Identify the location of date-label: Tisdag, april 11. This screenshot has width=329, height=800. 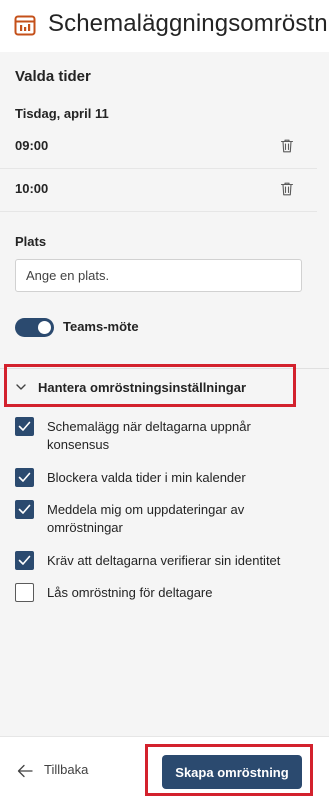
(62, 113).